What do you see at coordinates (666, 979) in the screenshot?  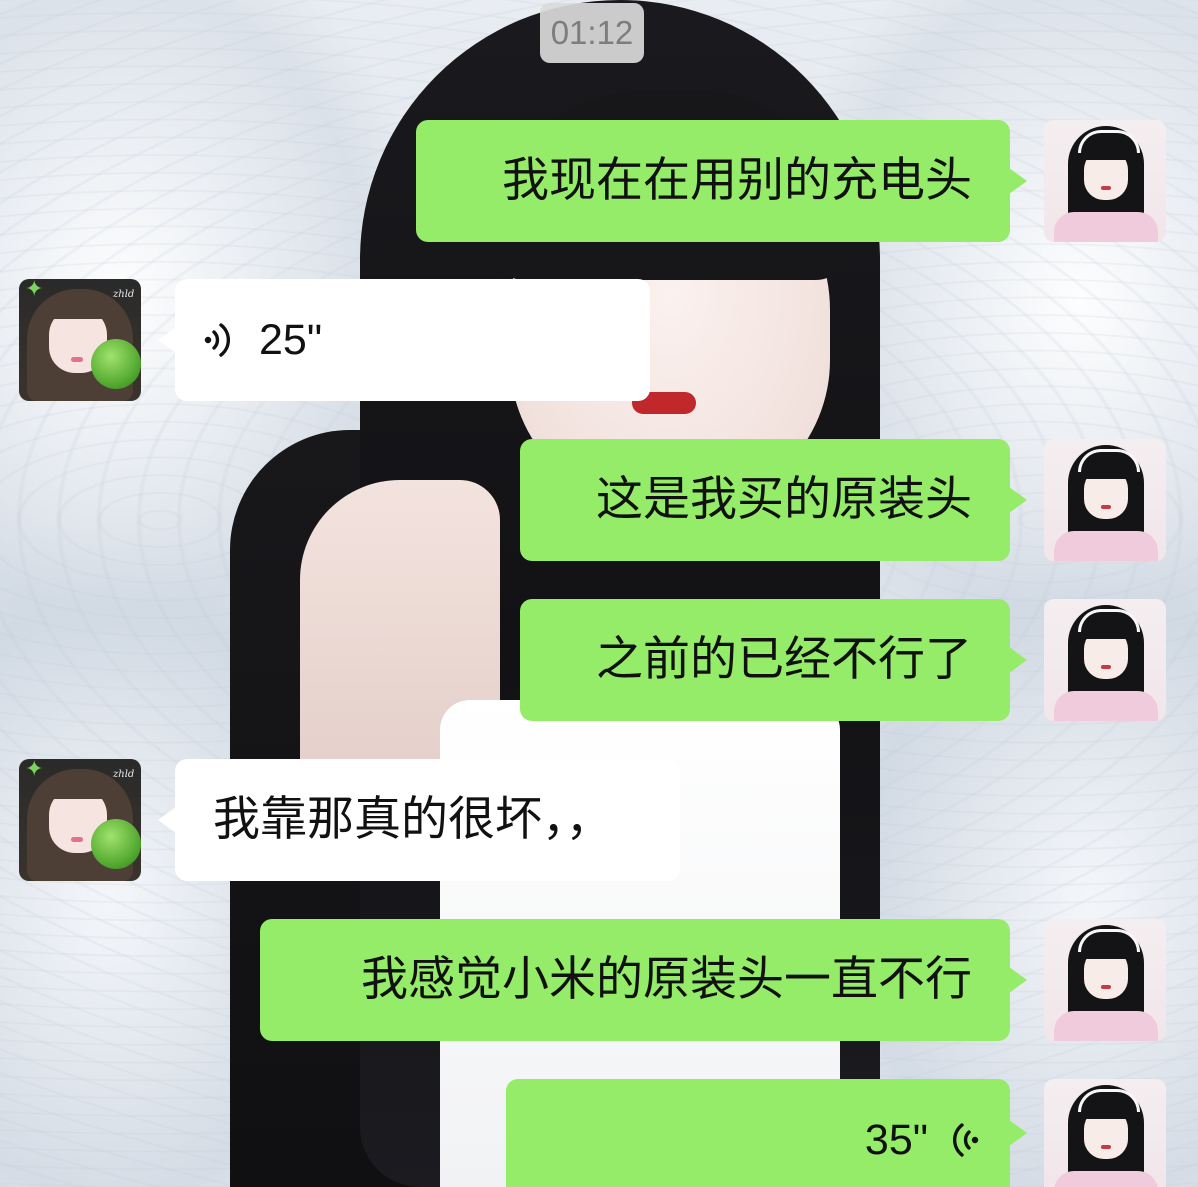 I see `message-text: 我感觉小米的原装头一直不行` at bounding box center [666, 979].